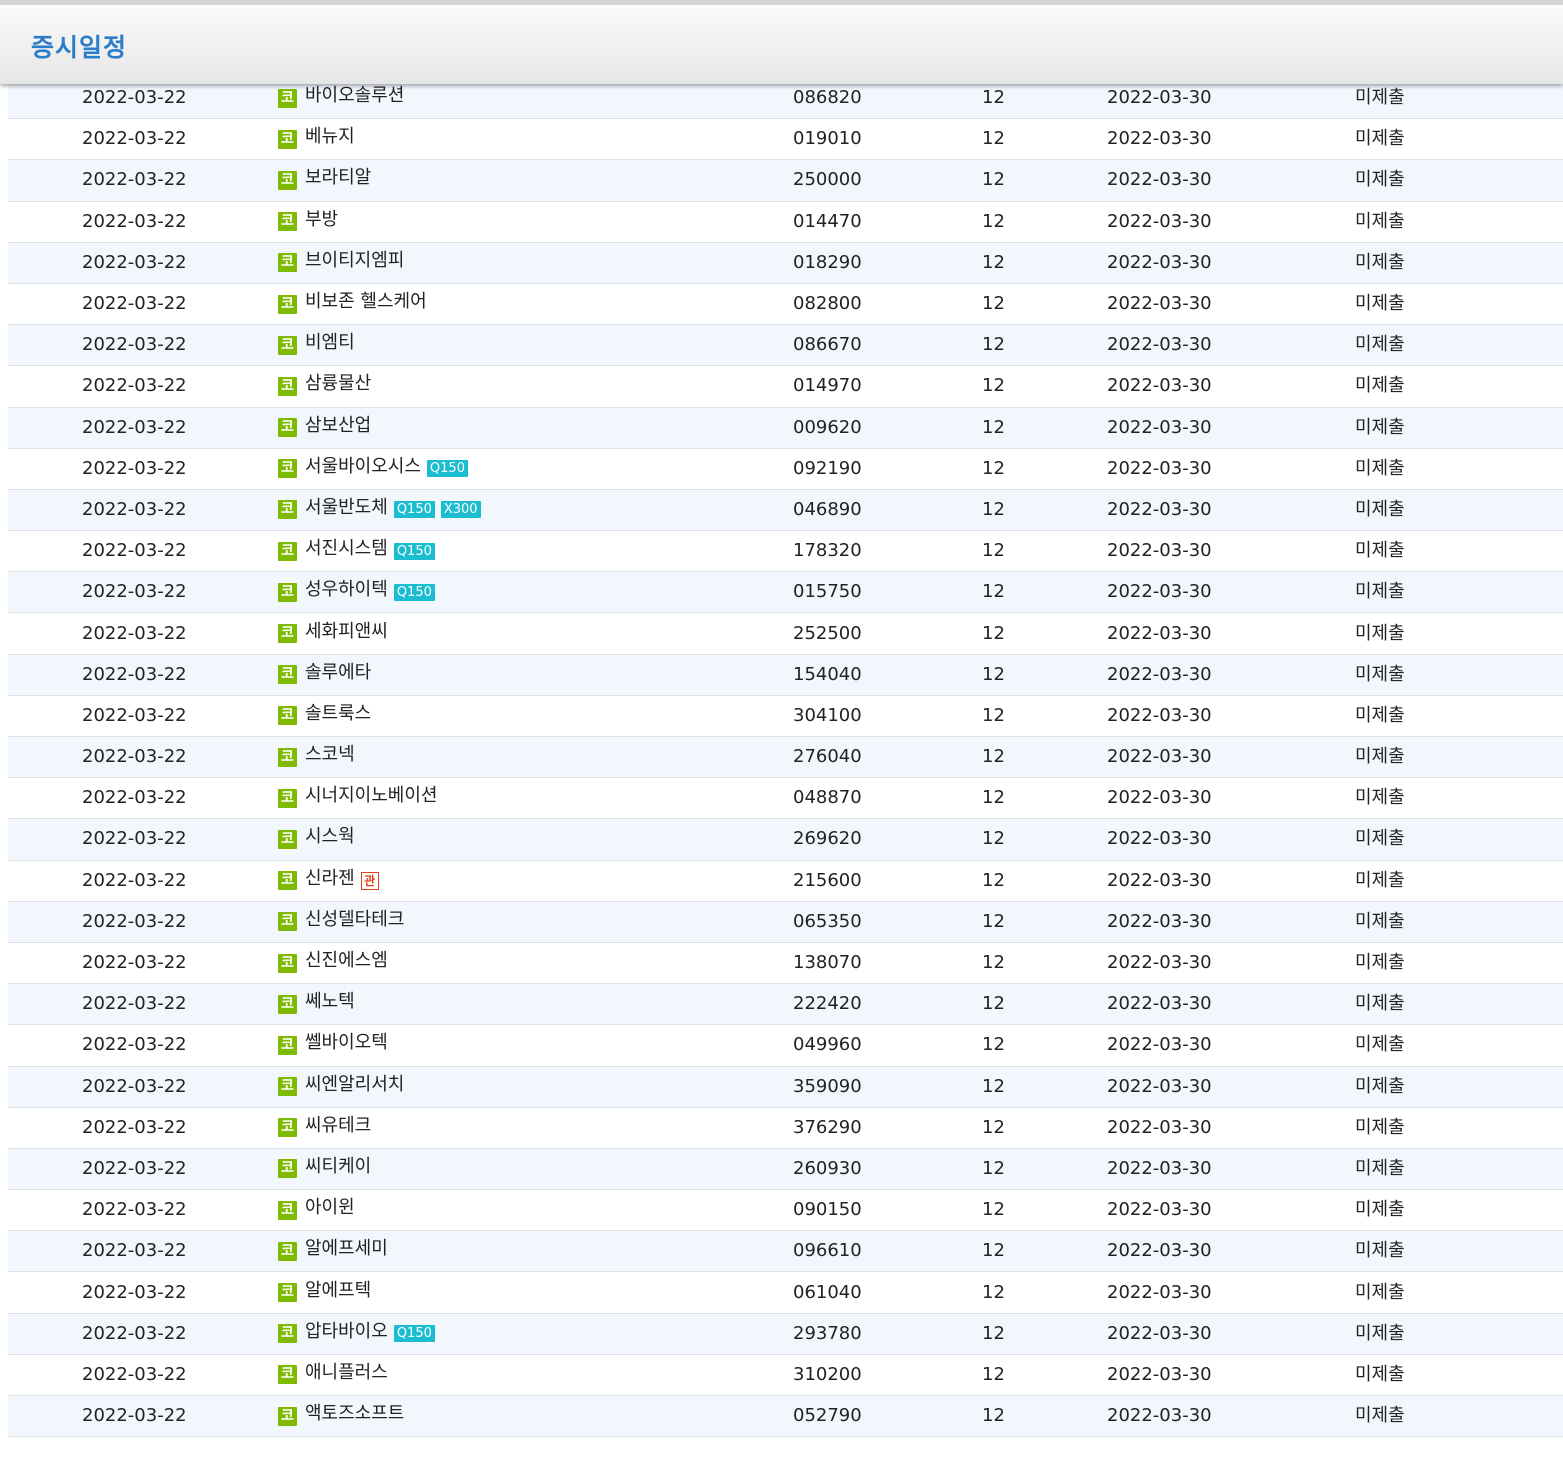 This screenshot has width=1563, height=1458. I want to click on company-cell: 코 씨유테크, so click(324, 1128).